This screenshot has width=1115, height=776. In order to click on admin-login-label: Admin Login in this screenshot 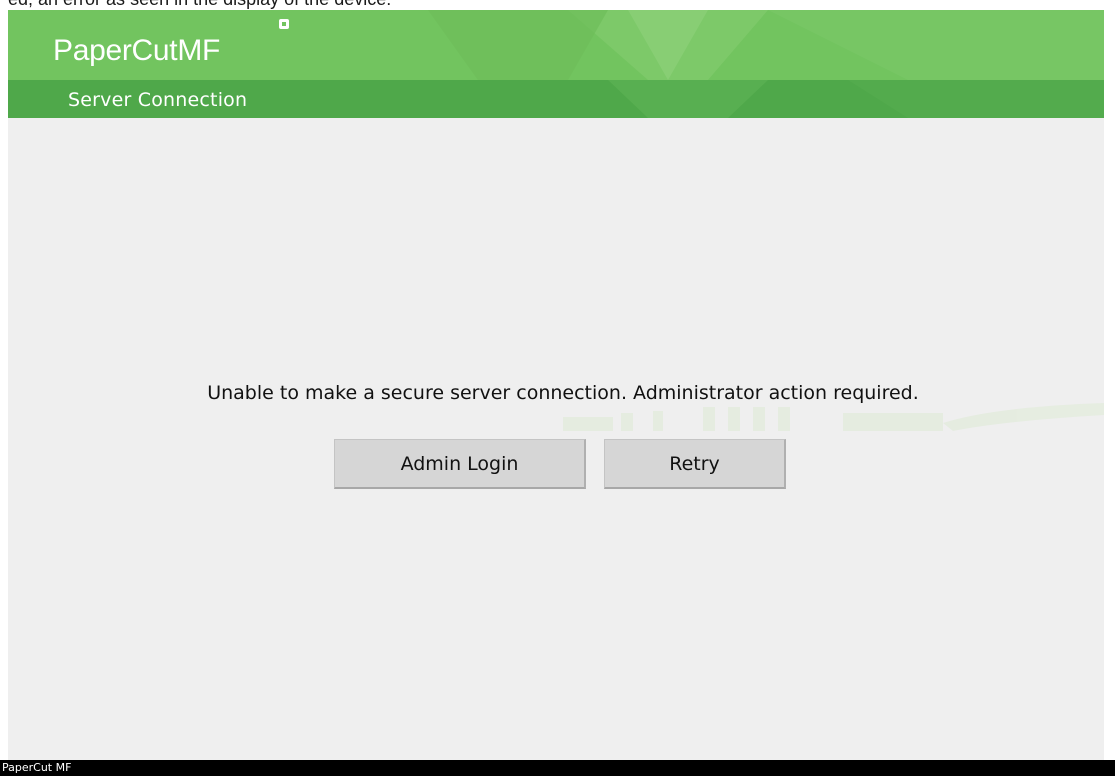, I will do `click(459, 463)`.